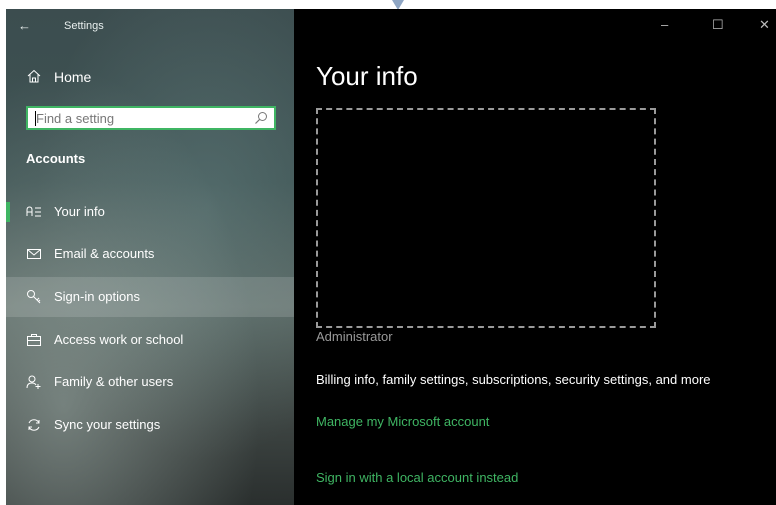  Describe the element at coordinates (402, 421) in the screenshot. I see `manage-account-link: Manage my Microsoft account` at that location.